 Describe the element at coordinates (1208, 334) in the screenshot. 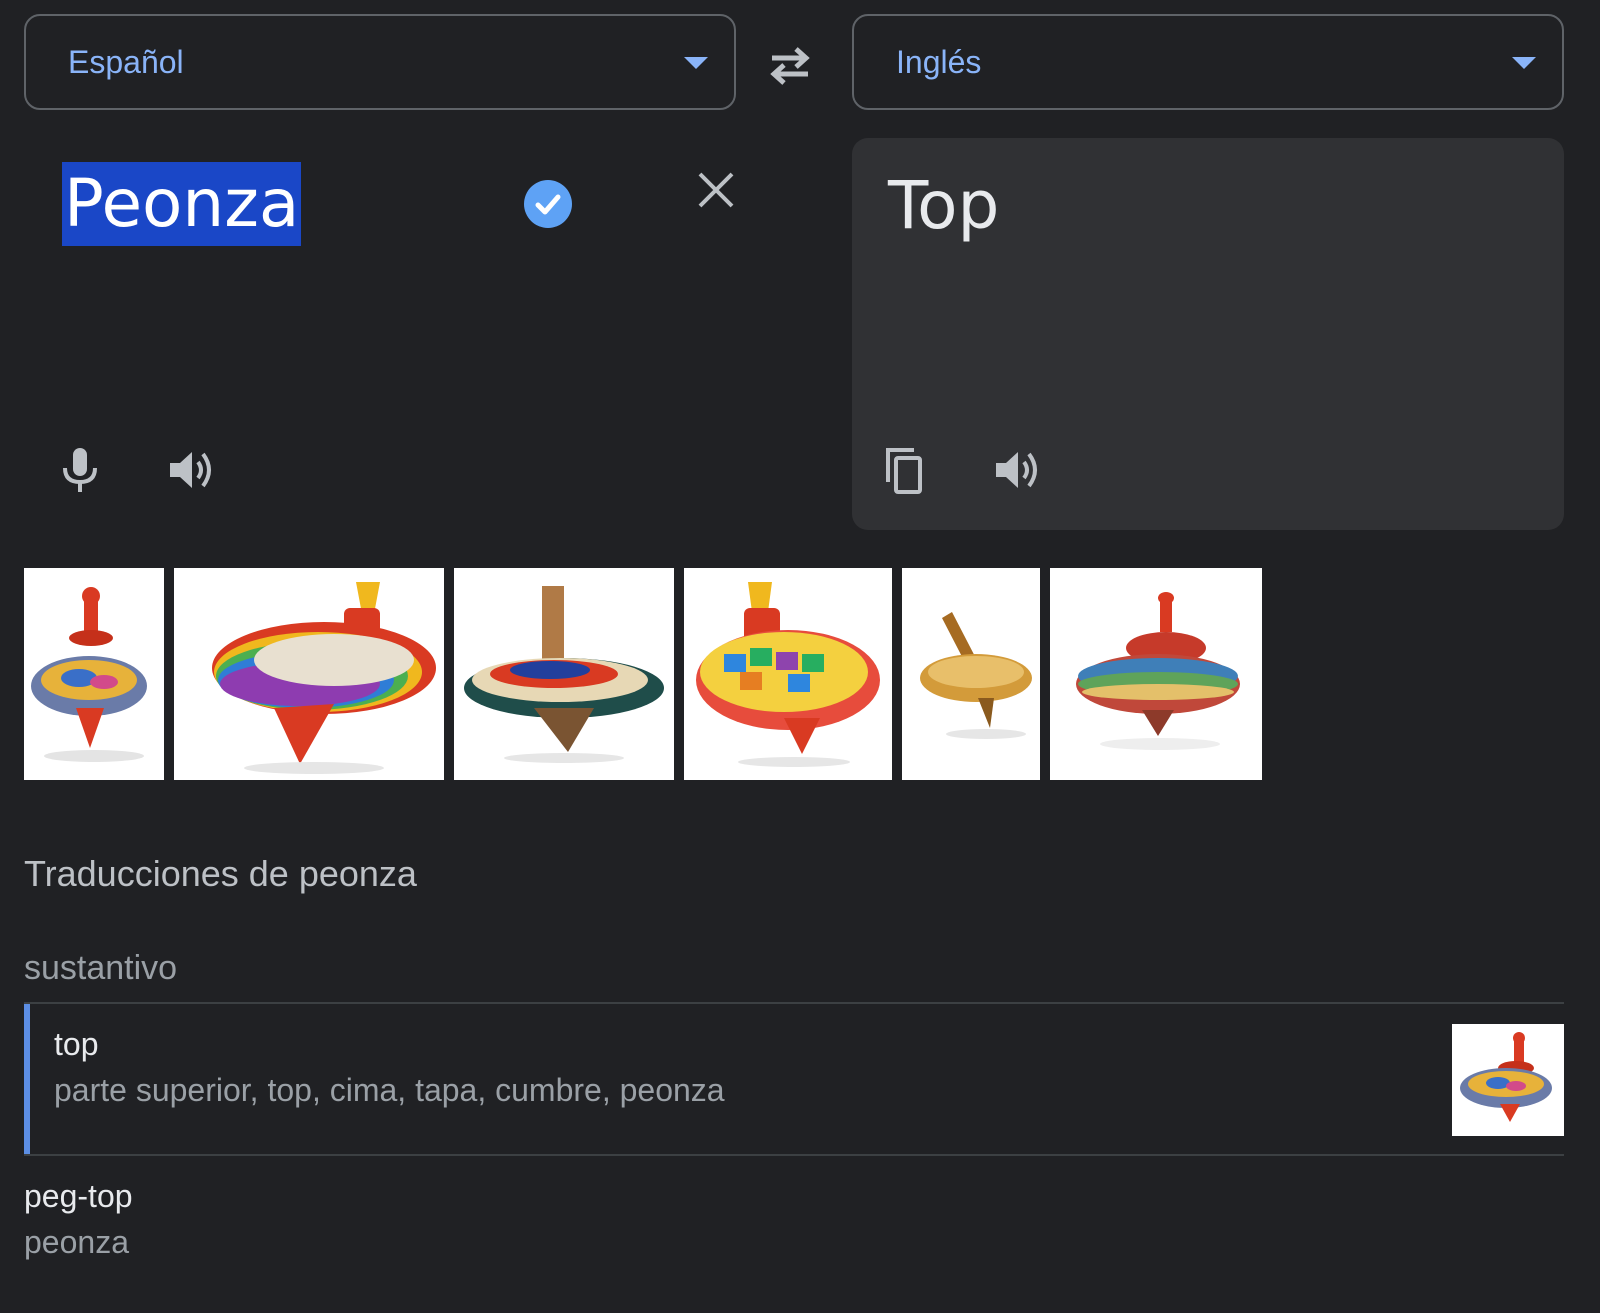

I see `target-panel: Top` at that location.